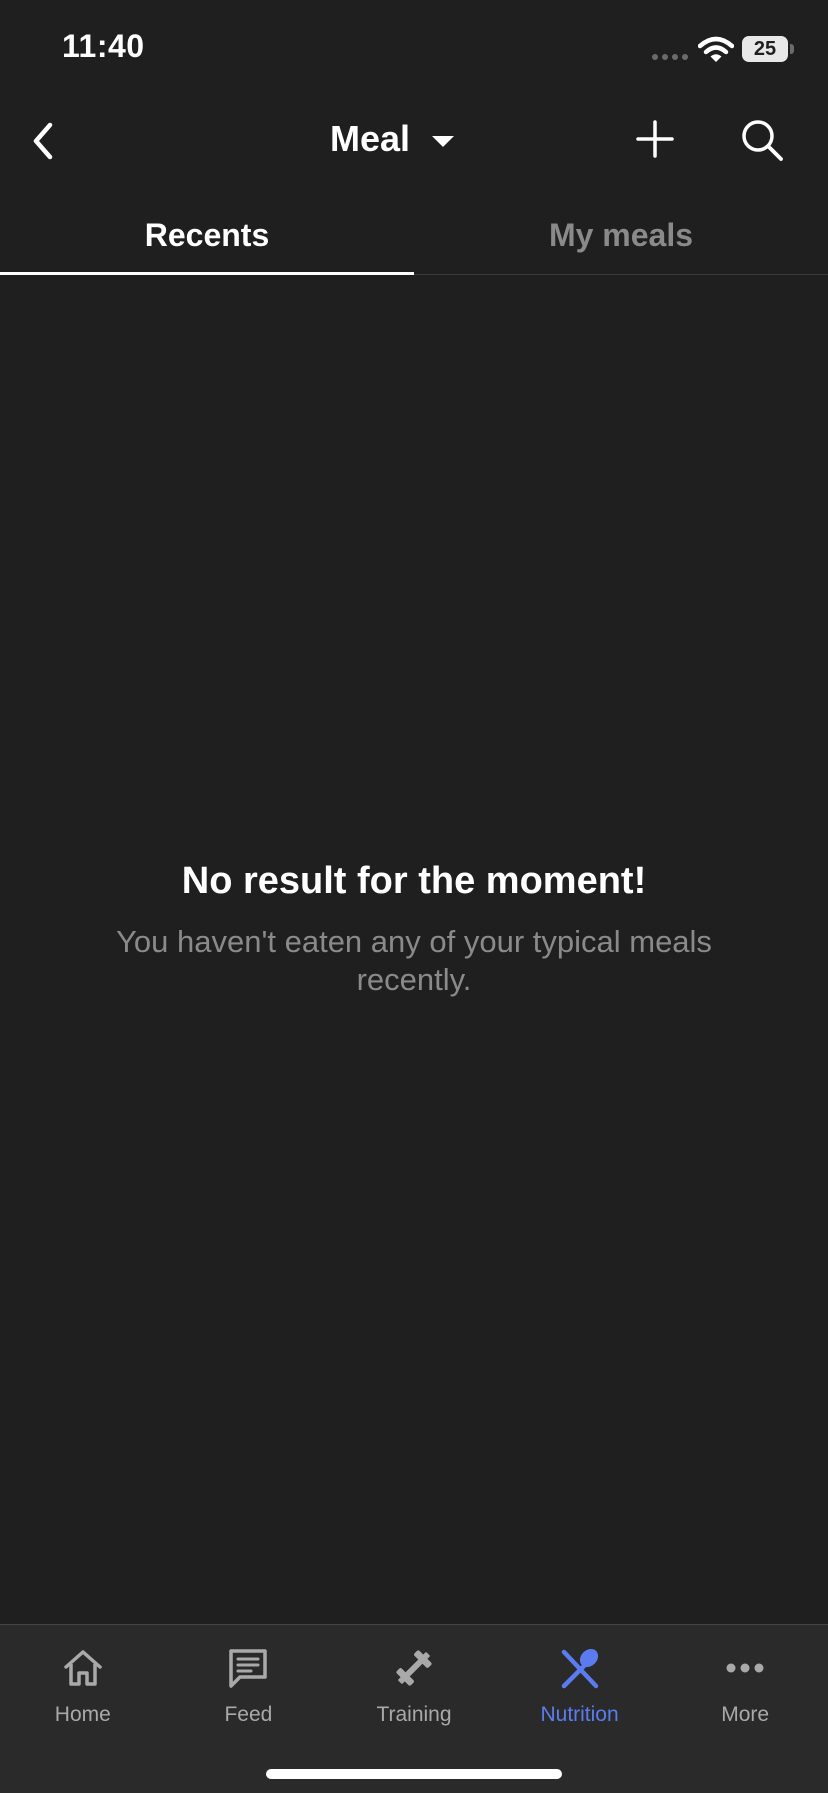 The image size is (828, 1793). I want to click on message-icon, so click(248, 1668).